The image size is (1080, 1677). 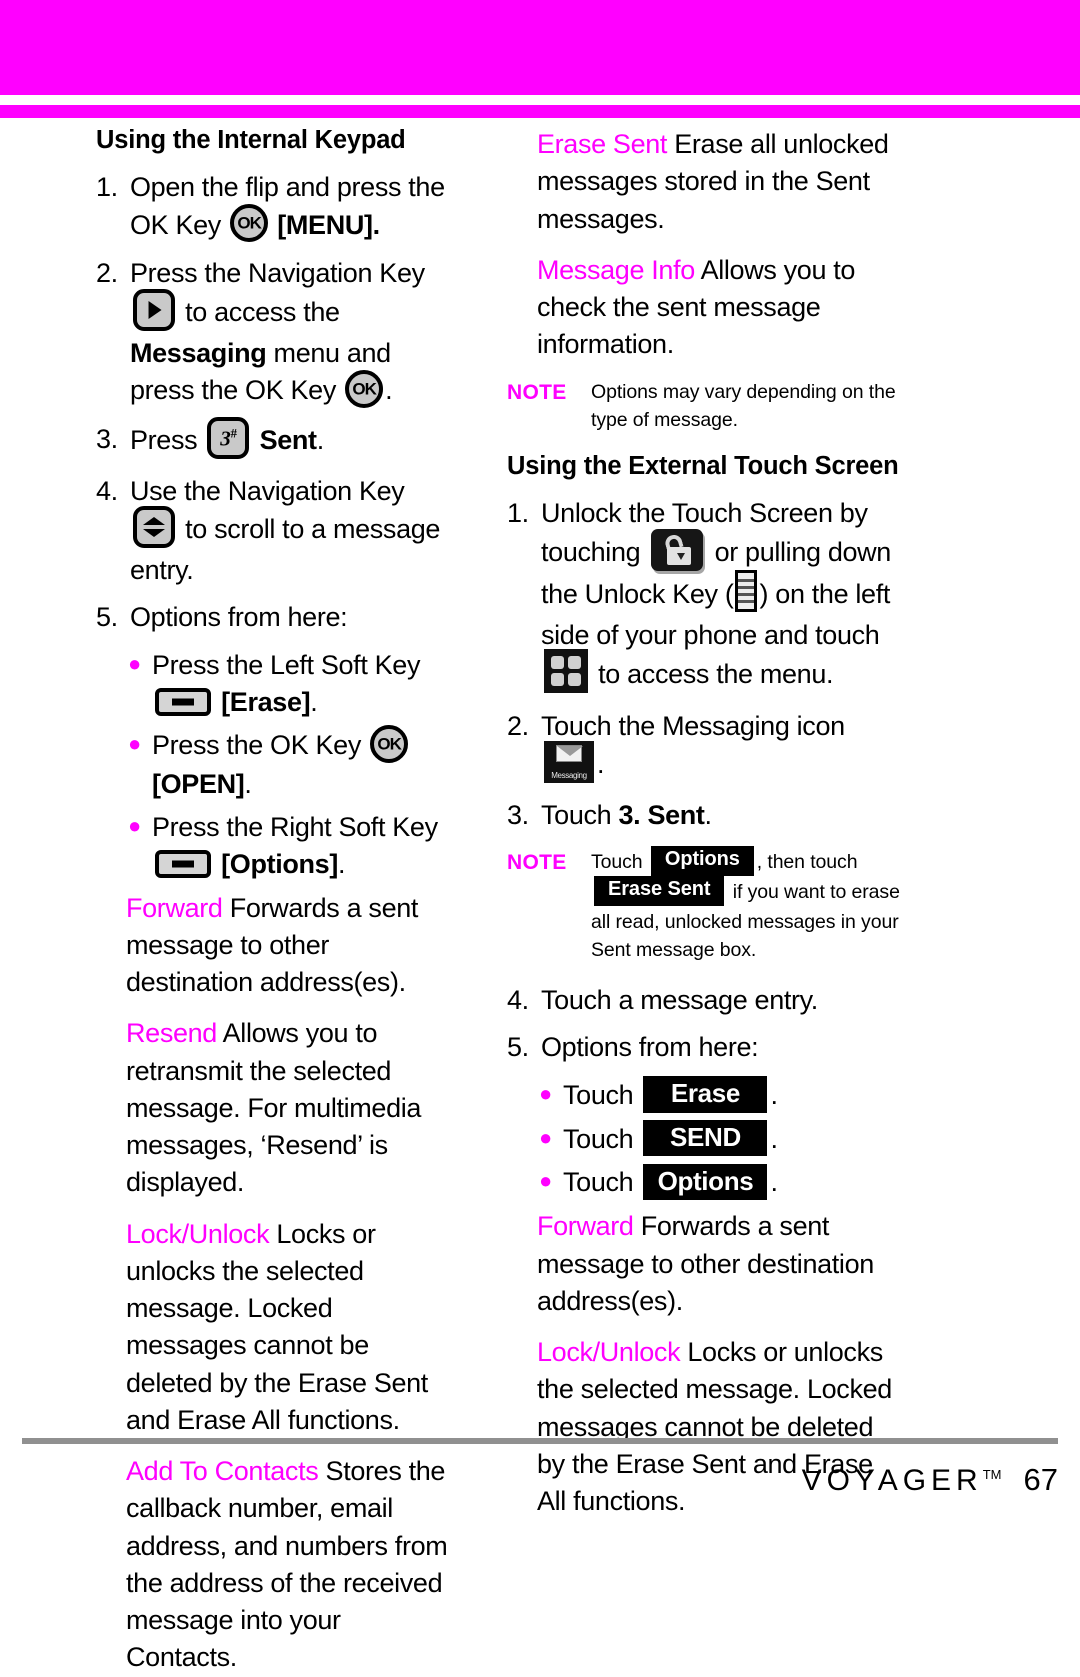 I want to click on key-3-label: 3#, so click(x=228, y=438).